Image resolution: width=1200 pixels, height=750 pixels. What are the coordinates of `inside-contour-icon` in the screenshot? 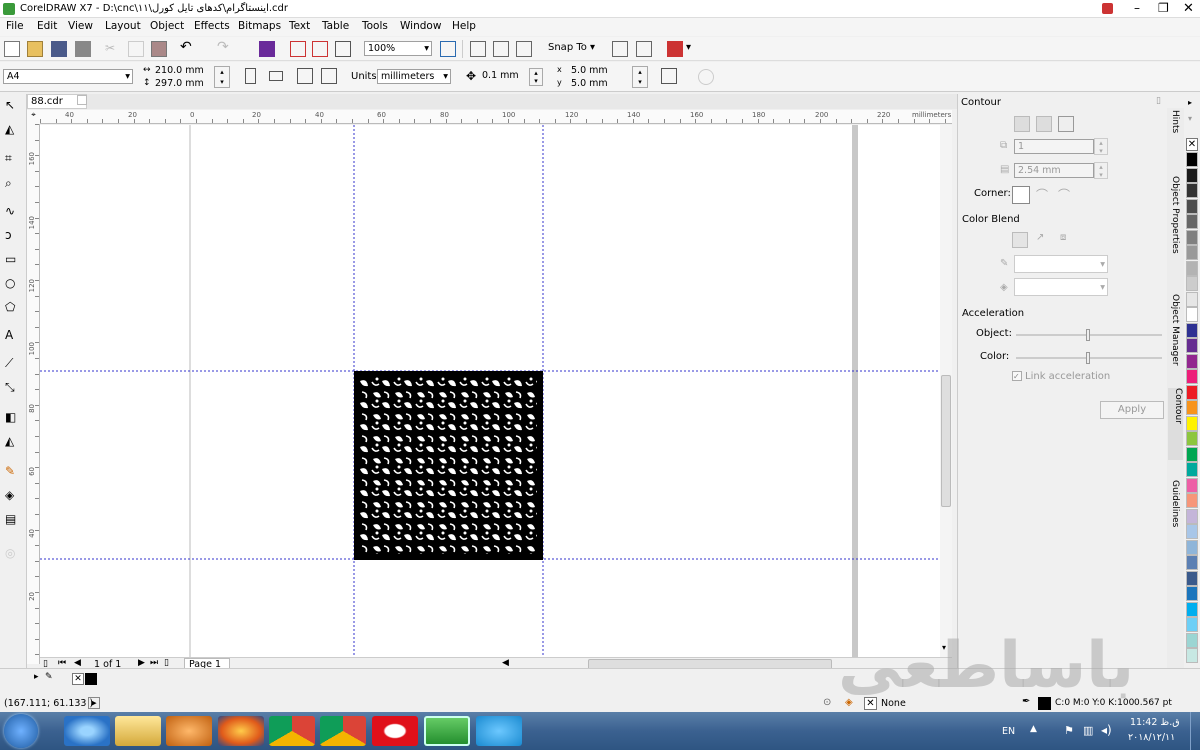 It's located at (1044, 124).